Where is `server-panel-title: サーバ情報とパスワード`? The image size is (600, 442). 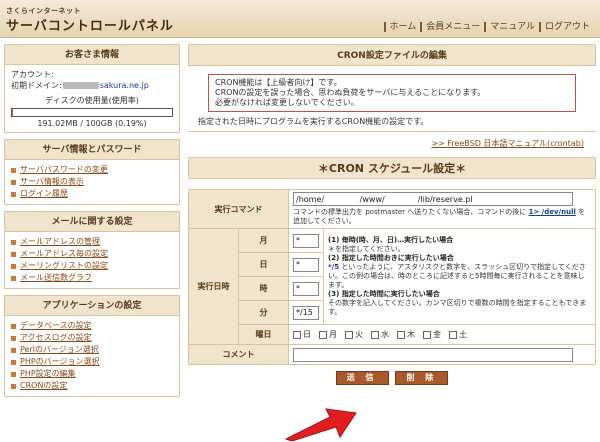
server-panel-title: サーバ情報とパスワード is located at coordinates (92, 150).